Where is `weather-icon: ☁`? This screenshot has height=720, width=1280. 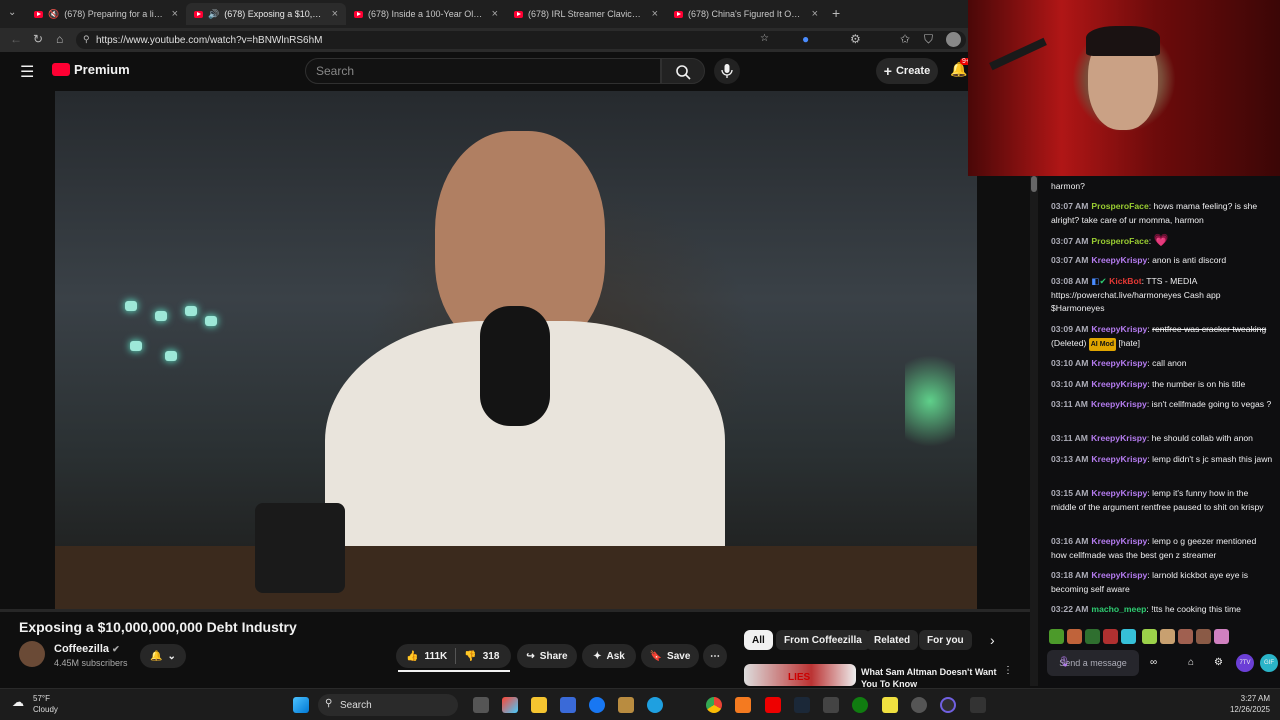 weather-icon: ☁ is located at coordinates (18, 702).